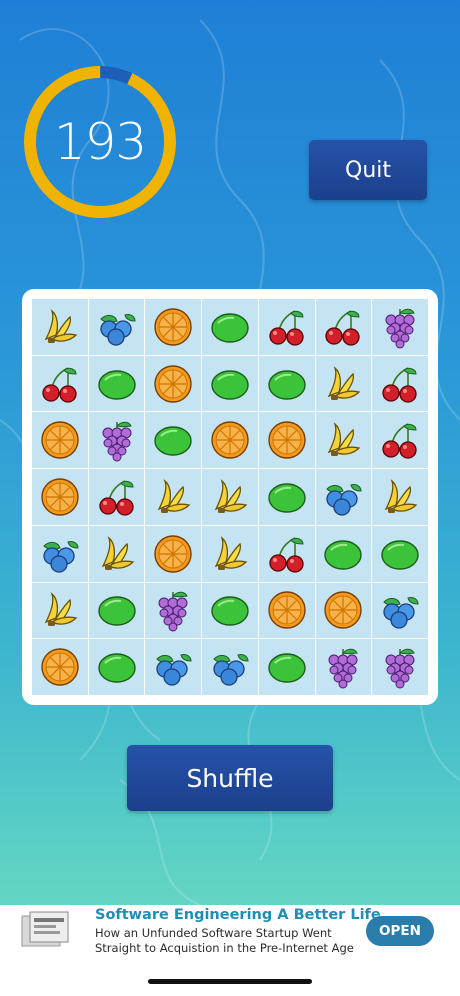 This screenshot has height=996, width=460. What do you see at coordinates (368, 170) in the screenshot?
I see `quit-button: Quit` at bounding box center [368, 170].